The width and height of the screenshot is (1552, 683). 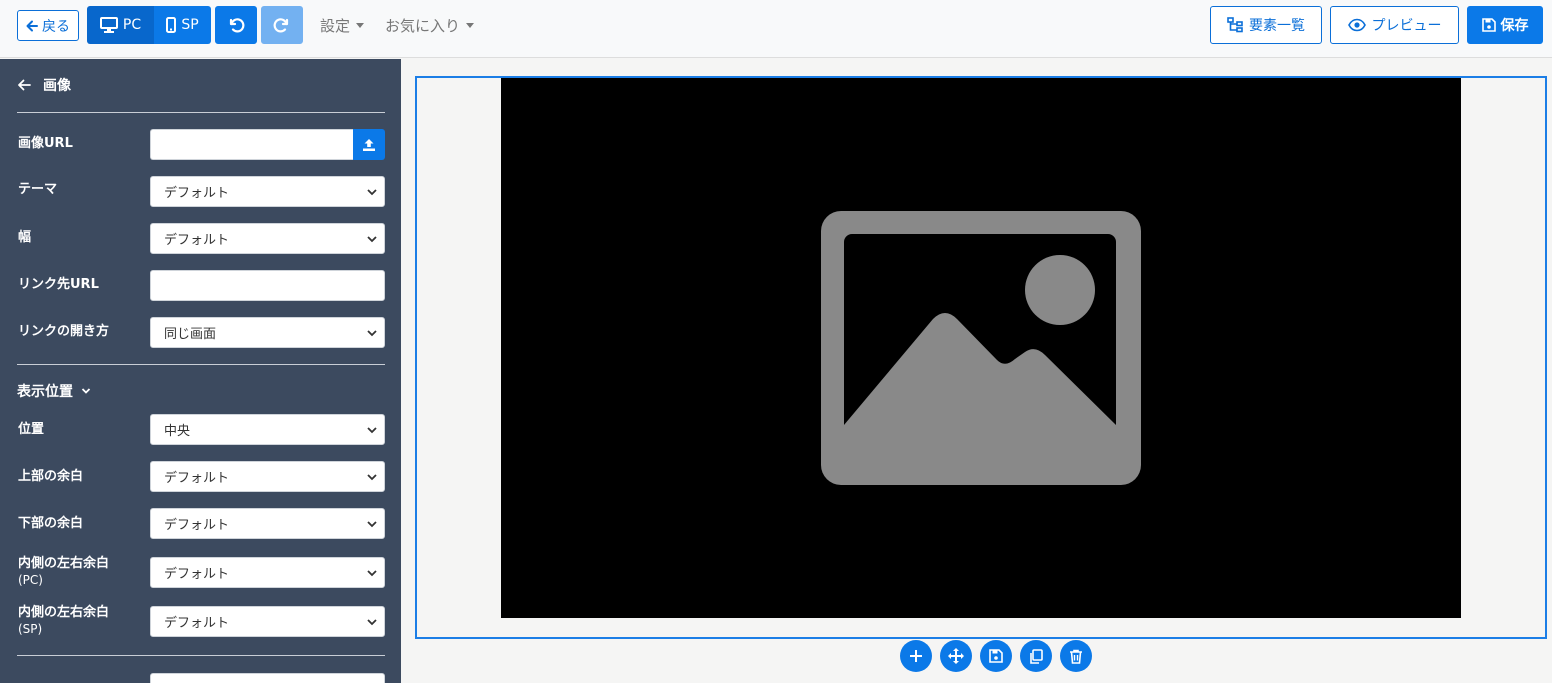 I want to click on elements-list-button: 要素一覧, so click(x=1266, y=25).